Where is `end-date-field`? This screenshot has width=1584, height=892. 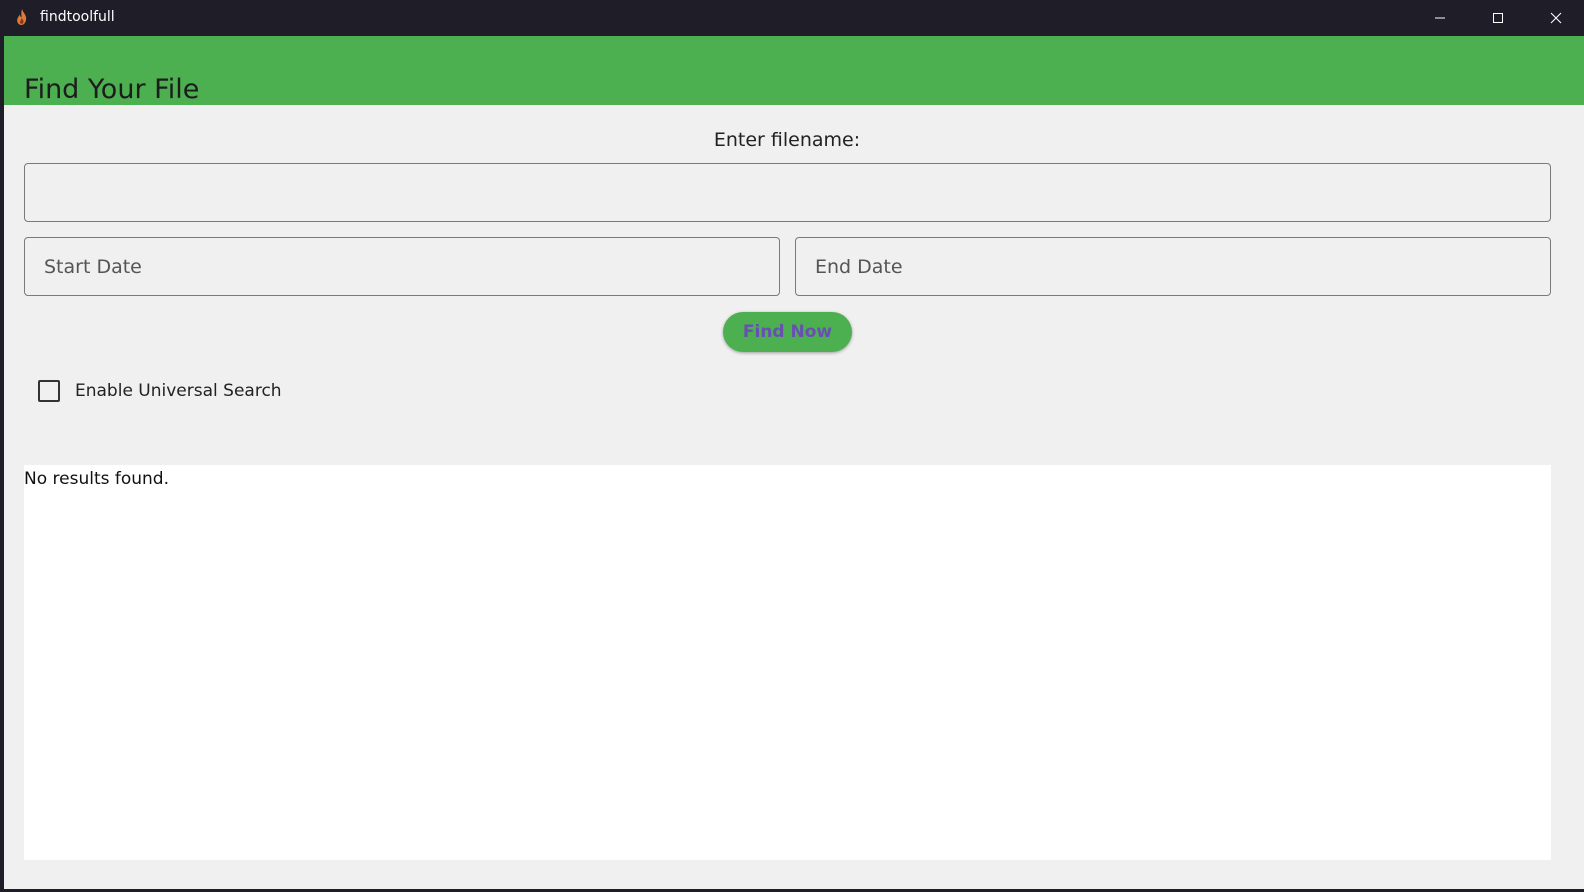 end-date-field is located at coordinates (1173, 266).